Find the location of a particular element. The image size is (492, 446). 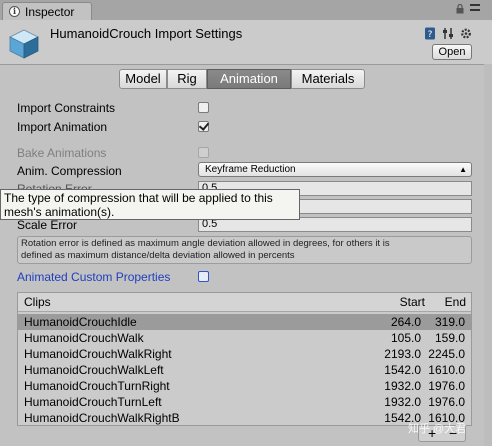

dropdown-arrow-icon: ▲ is located at coordinates (463, 169).